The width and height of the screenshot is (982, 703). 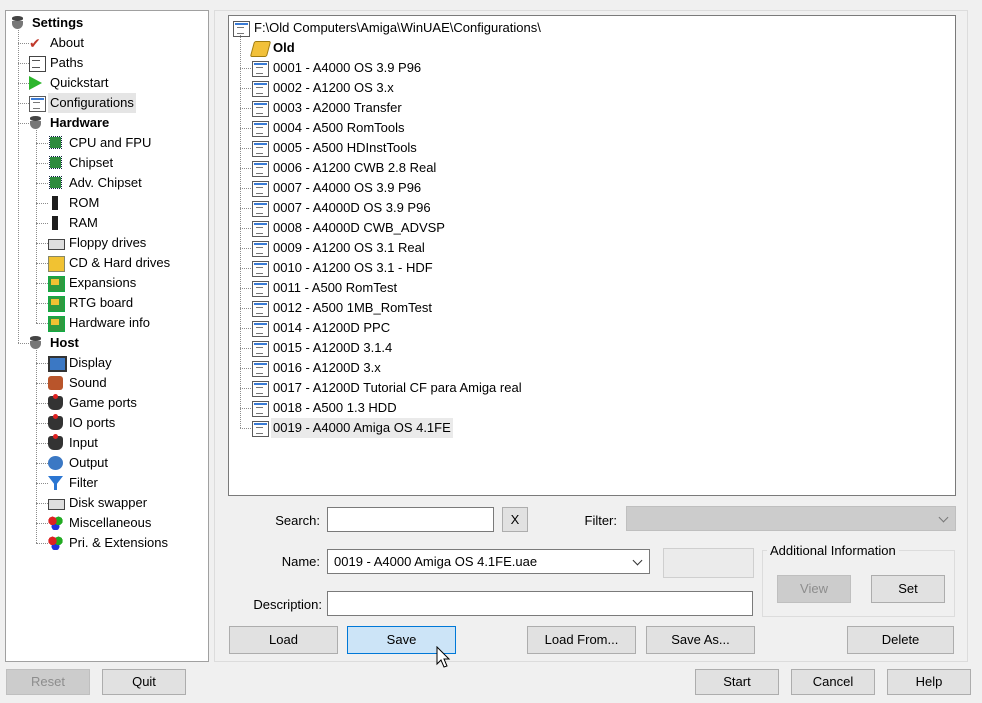 I want to click on config-item-label: 0010 - A1200 OS 3.1 - HDF, so click(x=353, y=267).